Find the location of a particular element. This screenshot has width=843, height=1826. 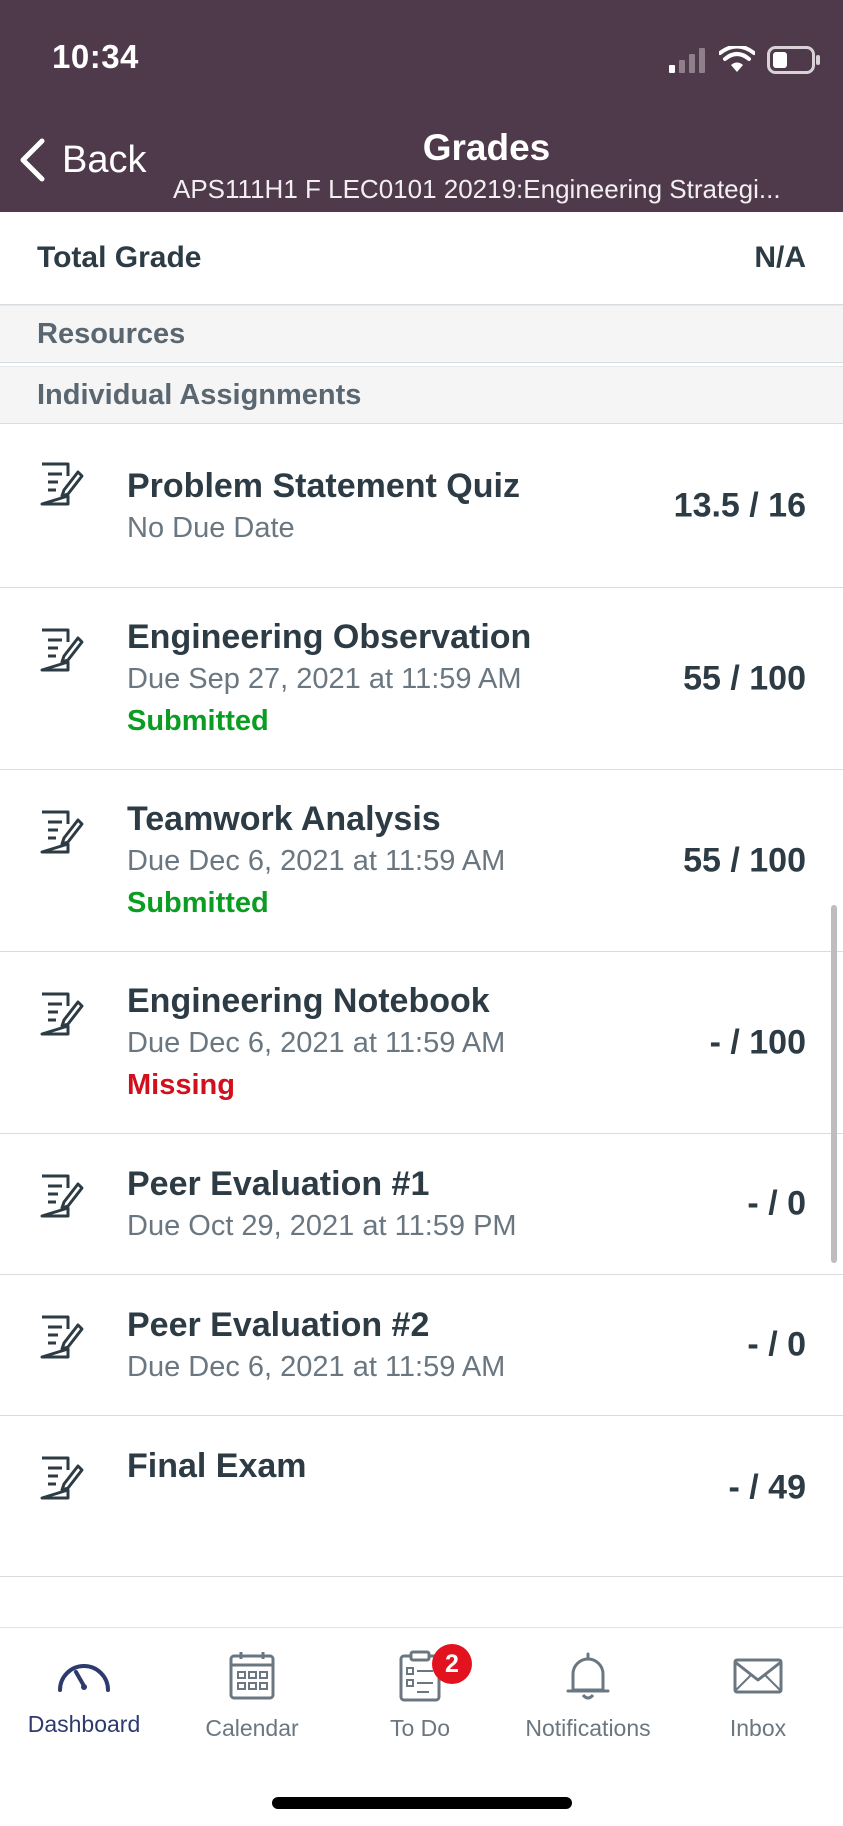

wifi-icon is located at coordinates (737, 59).